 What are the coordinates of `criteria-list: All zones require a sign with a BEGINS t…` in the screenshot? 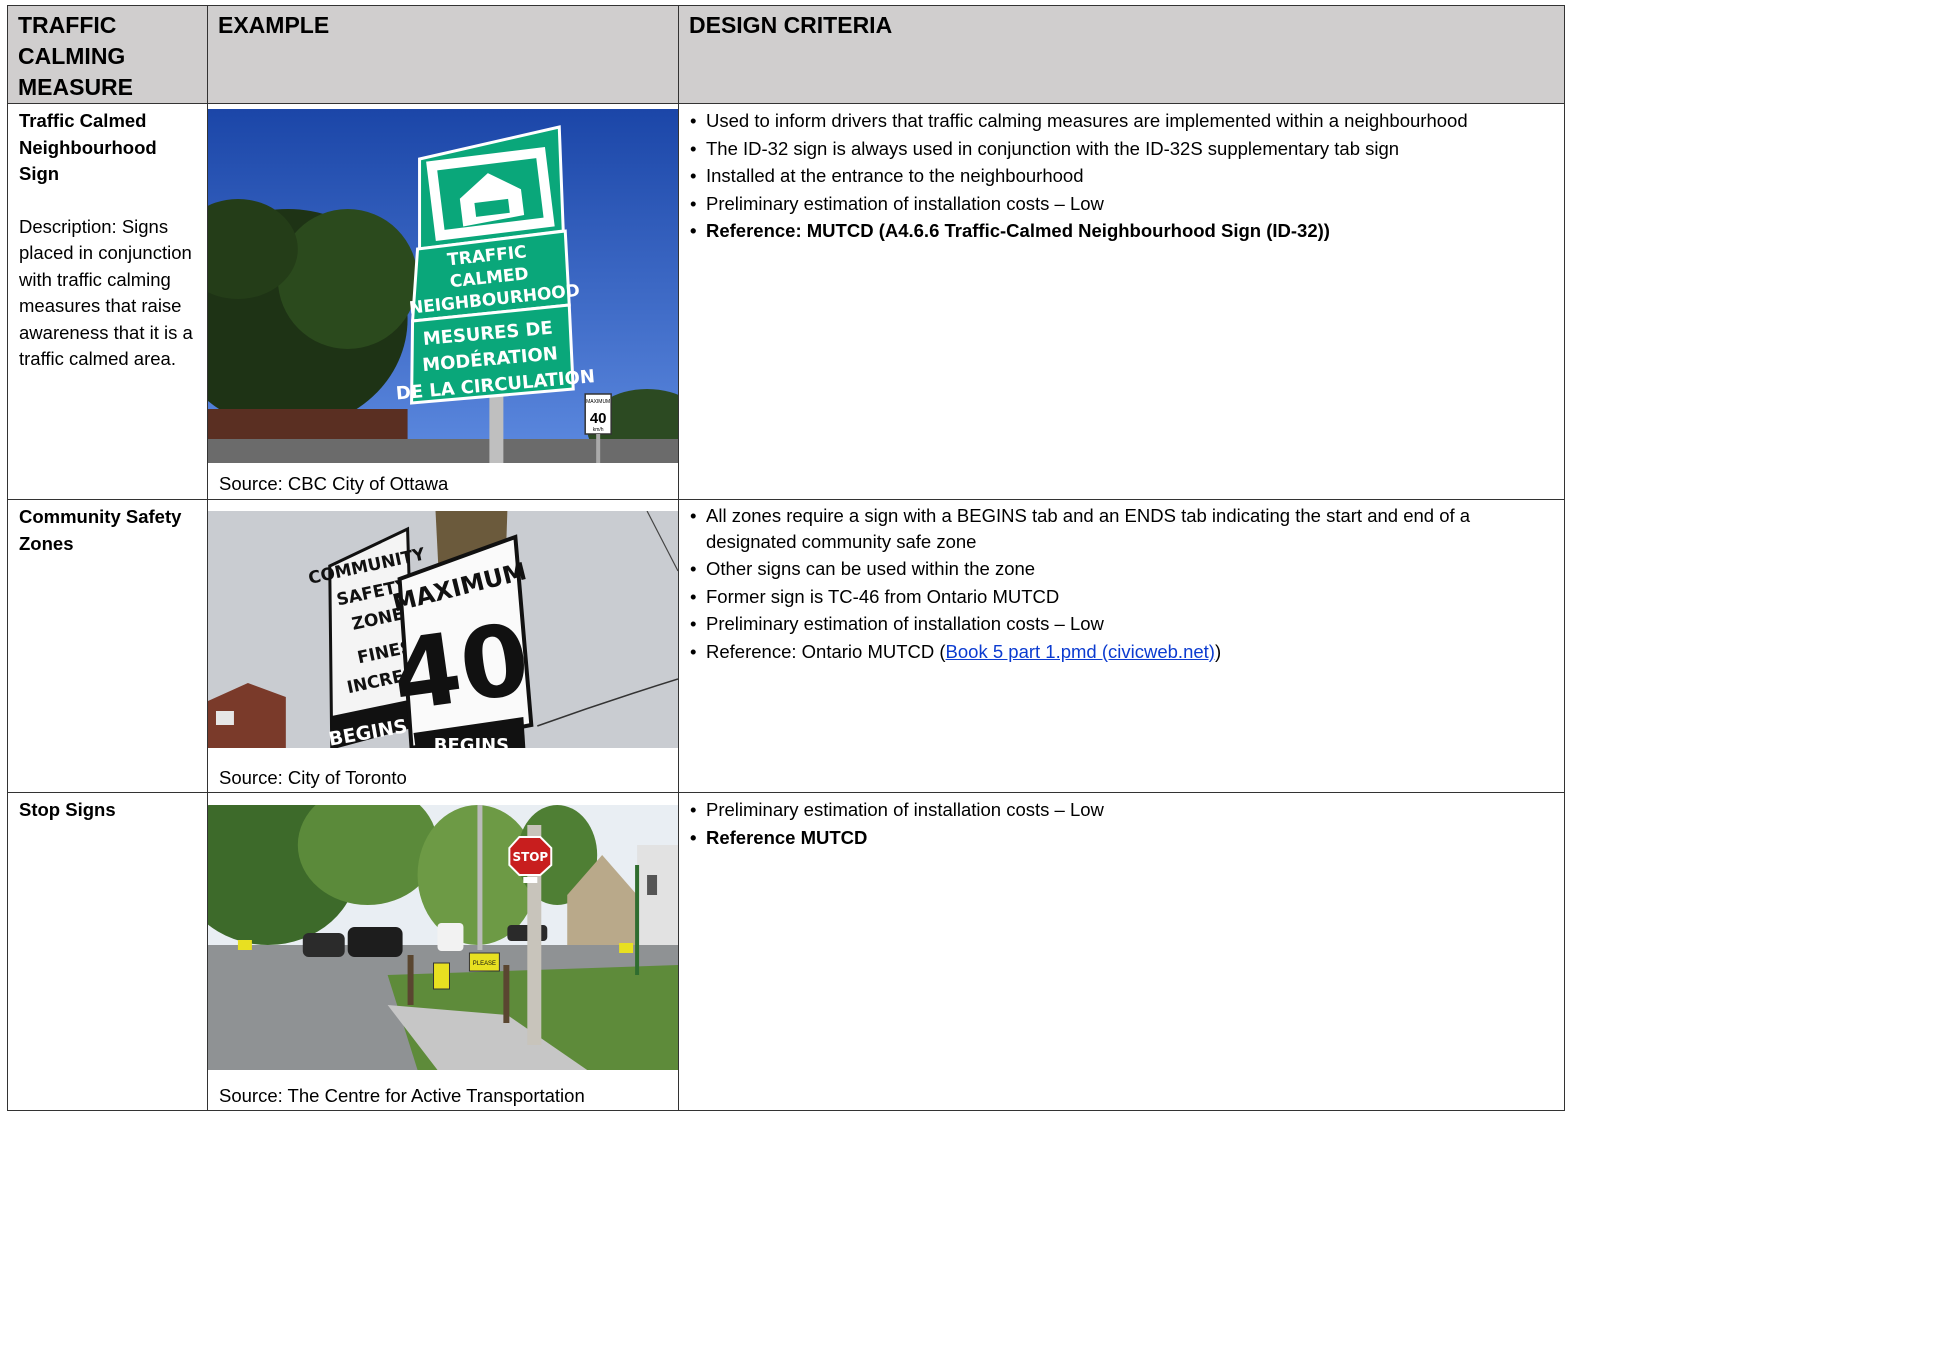 It's located at (1122, 584).